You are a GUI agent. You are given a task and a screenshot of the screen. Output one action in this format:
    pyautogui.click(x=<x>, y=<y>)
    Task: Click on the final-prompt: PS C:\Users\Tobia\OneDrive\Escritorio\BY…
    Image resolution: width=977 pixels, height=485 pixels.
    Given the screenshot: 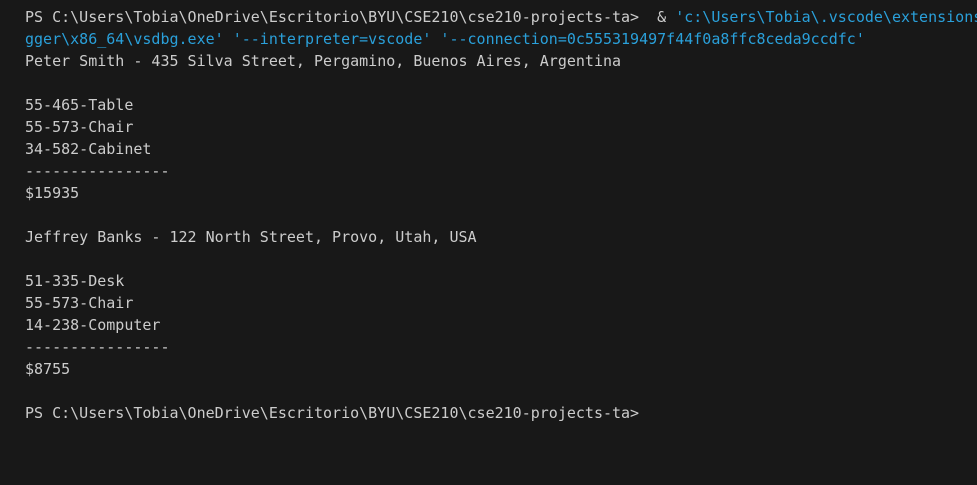 What is the action you would take?
    pyautogui.click(x=332, y=413)
    